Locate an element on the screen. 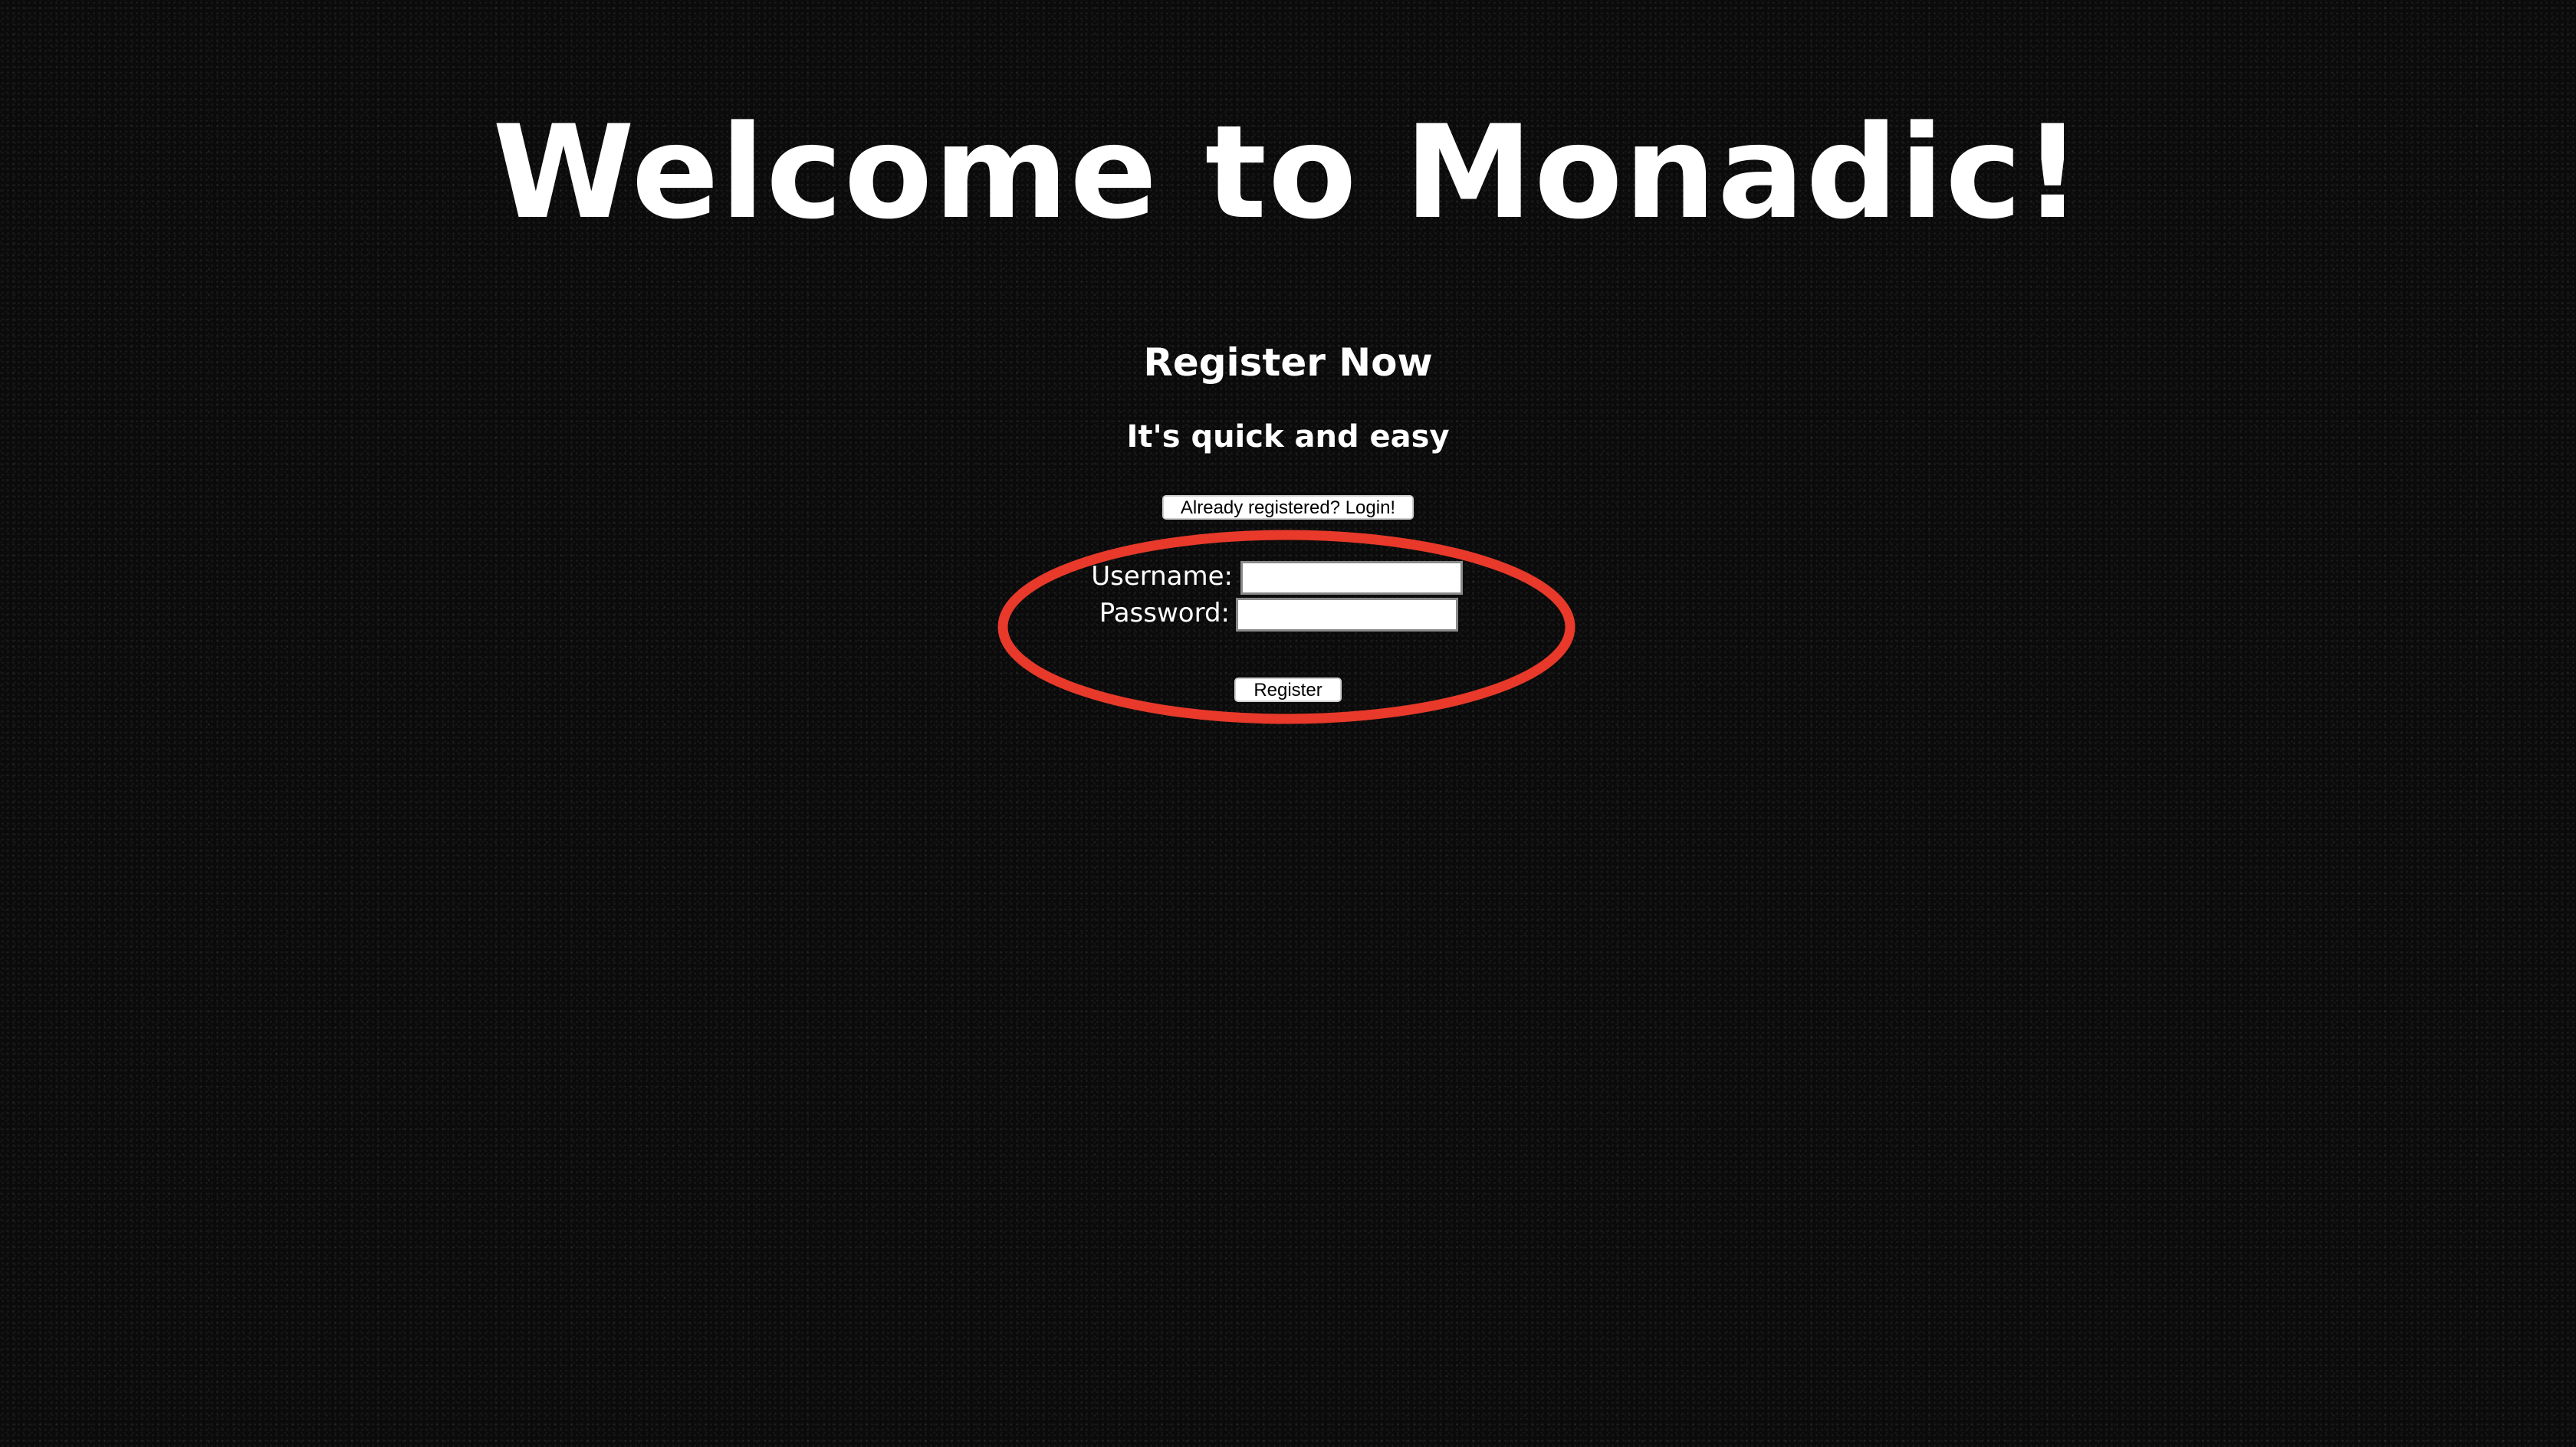 The height and width of the screenshot is (1447, 2576). username-input is located at coordinates (1351, 578).